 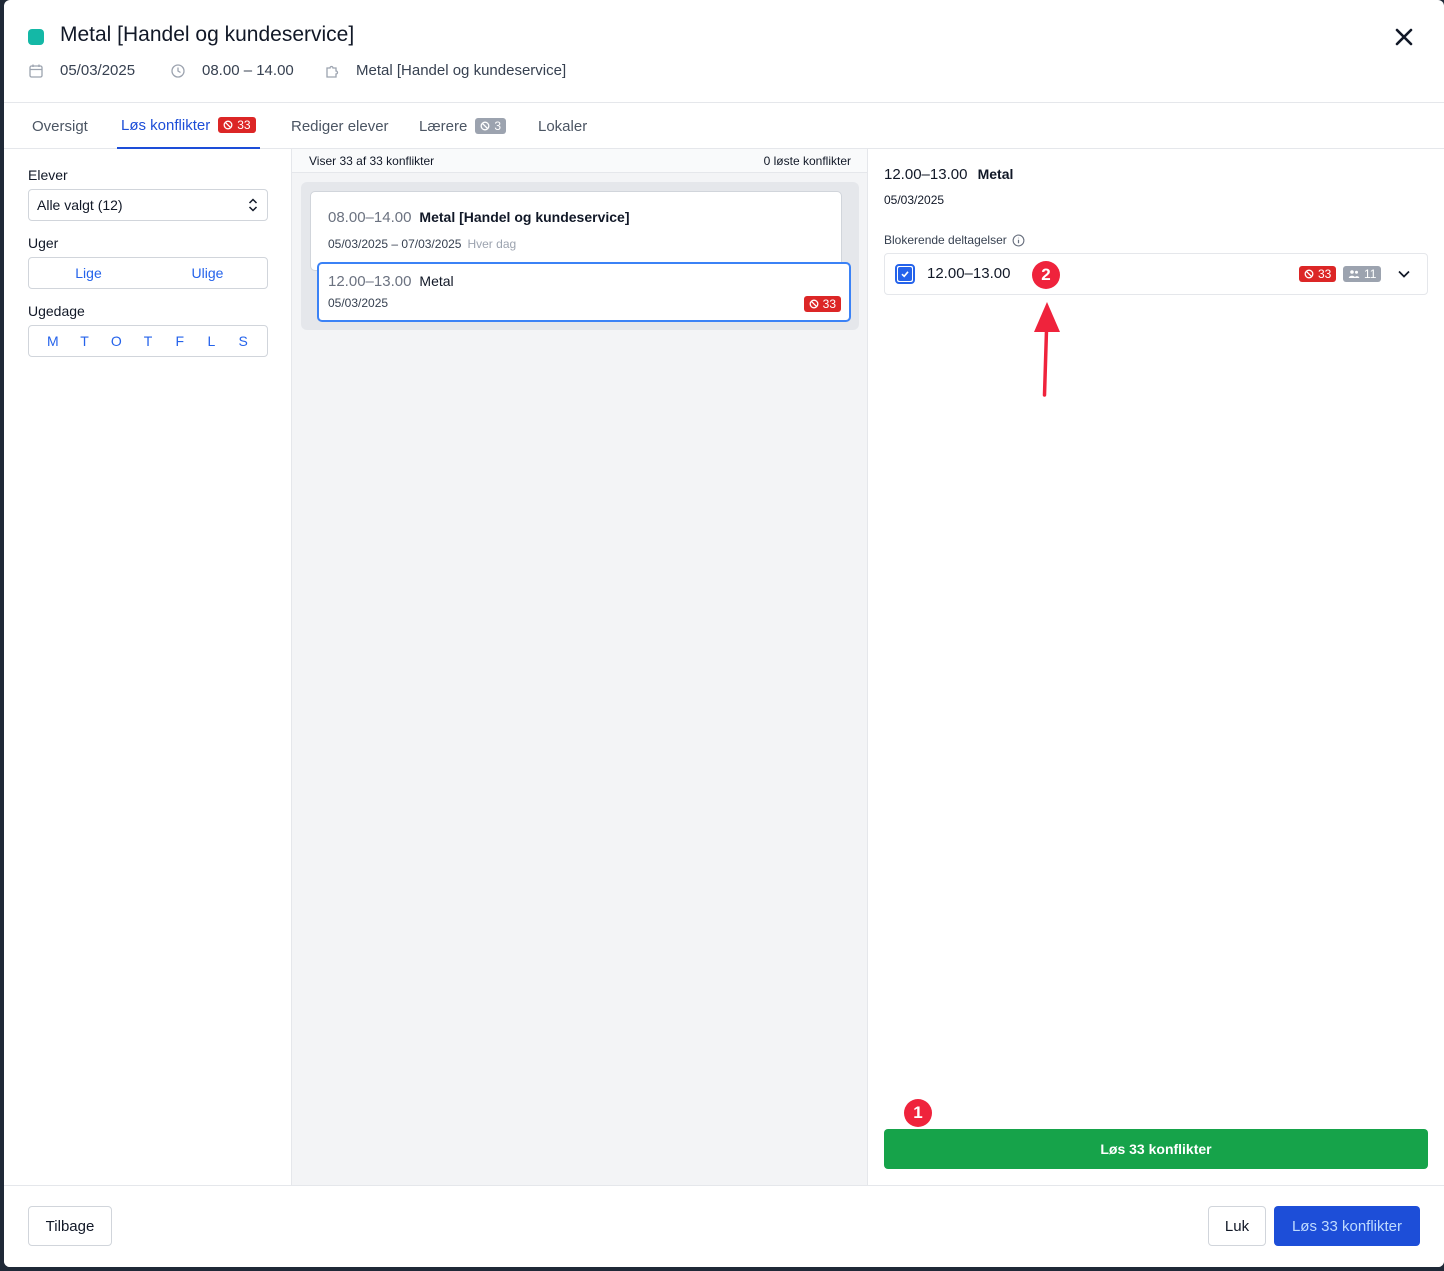 I want to click on dialog-footer: Tilbage Luk Løs 33 konflikter, so click(x=724, y=1226).